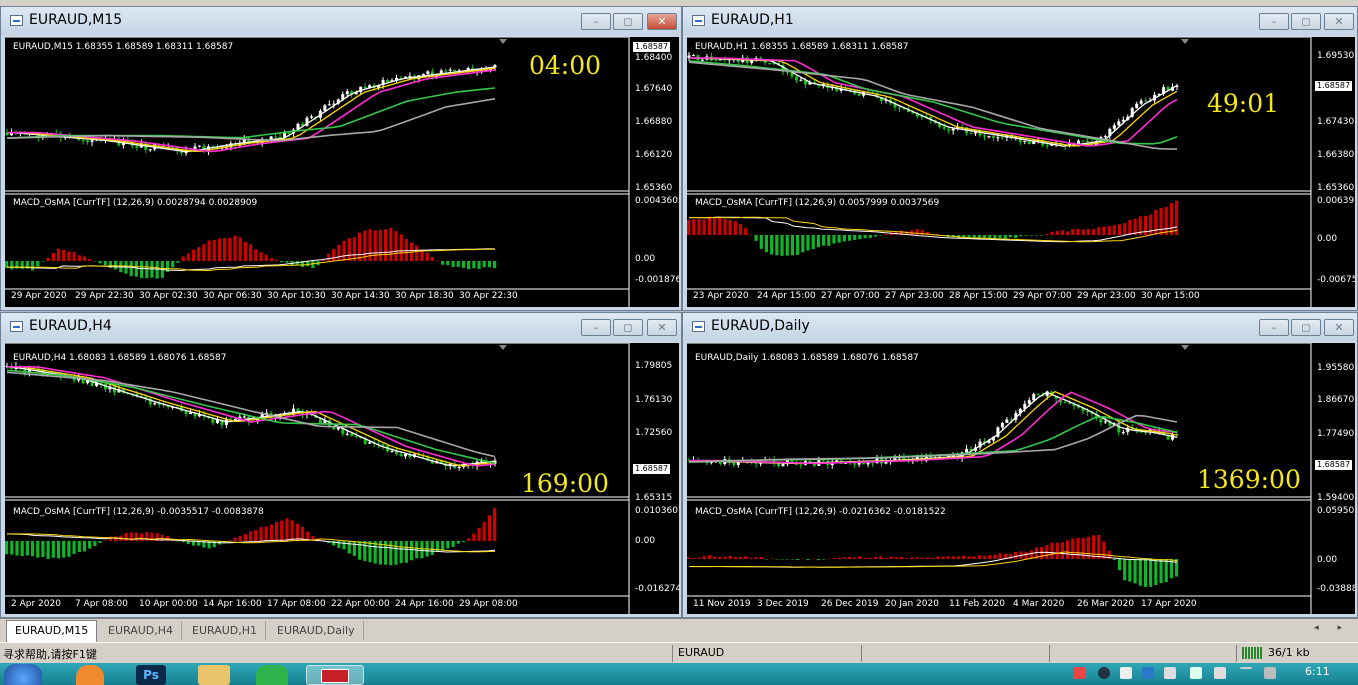 This screenshot has height=685, width=1358. Describe the element at coordinates (272, 675) in the screenshot. I see `wechat-icon` at that location.